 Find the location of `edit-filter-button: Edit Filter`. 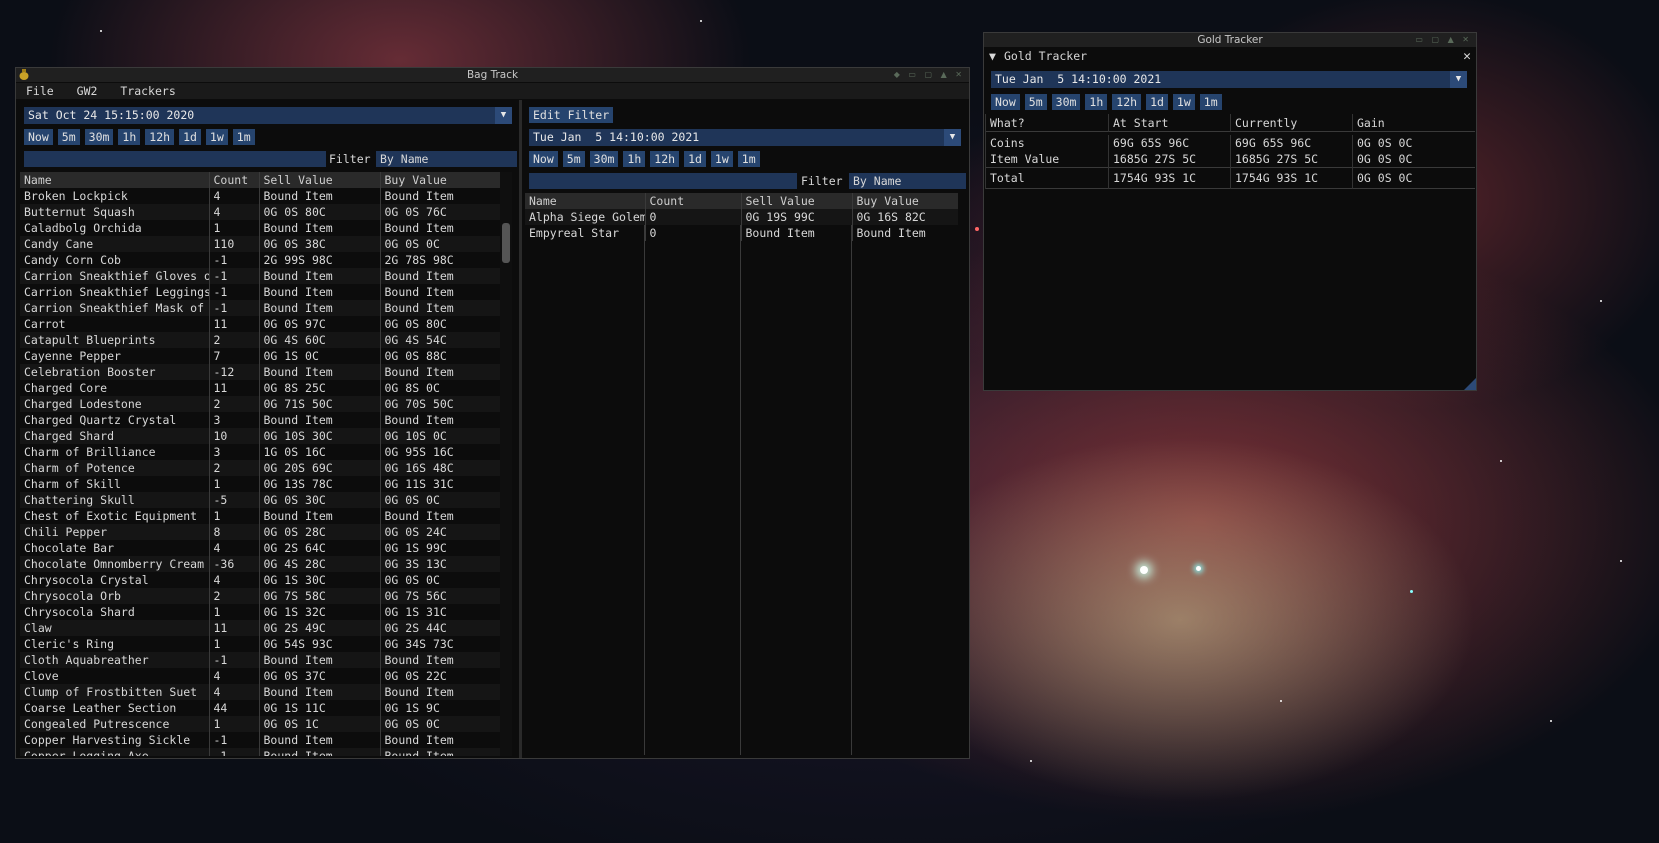

edit-filter-button: Edit Filter is located at coordinates (571, 115).